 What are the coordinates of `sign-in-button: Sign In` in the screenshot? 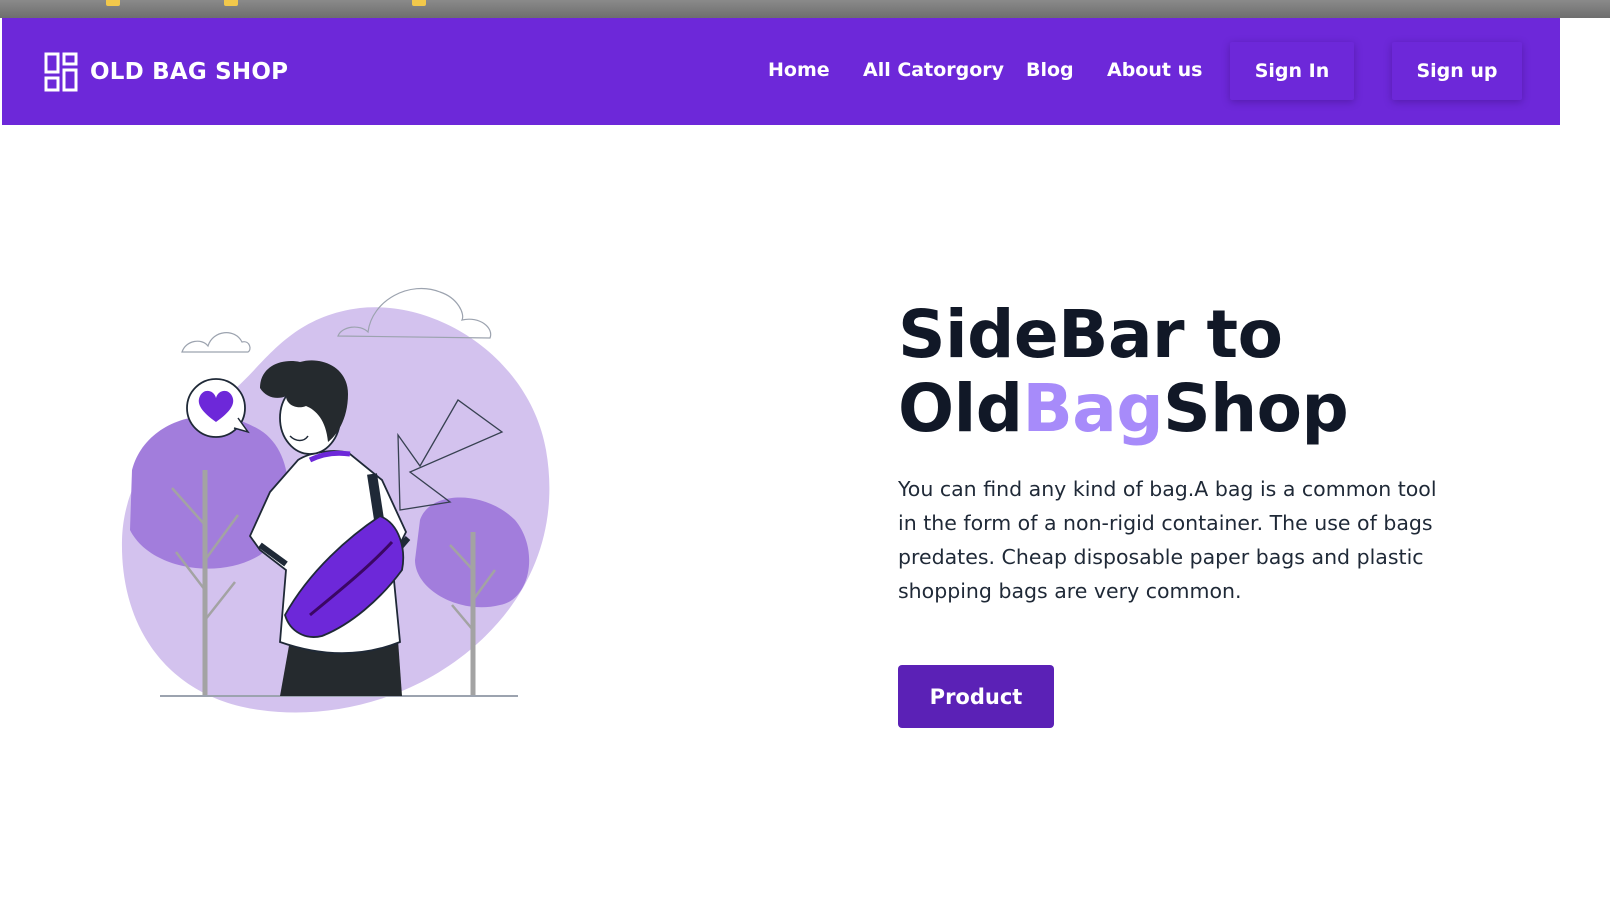 It's located at (1292, 71).